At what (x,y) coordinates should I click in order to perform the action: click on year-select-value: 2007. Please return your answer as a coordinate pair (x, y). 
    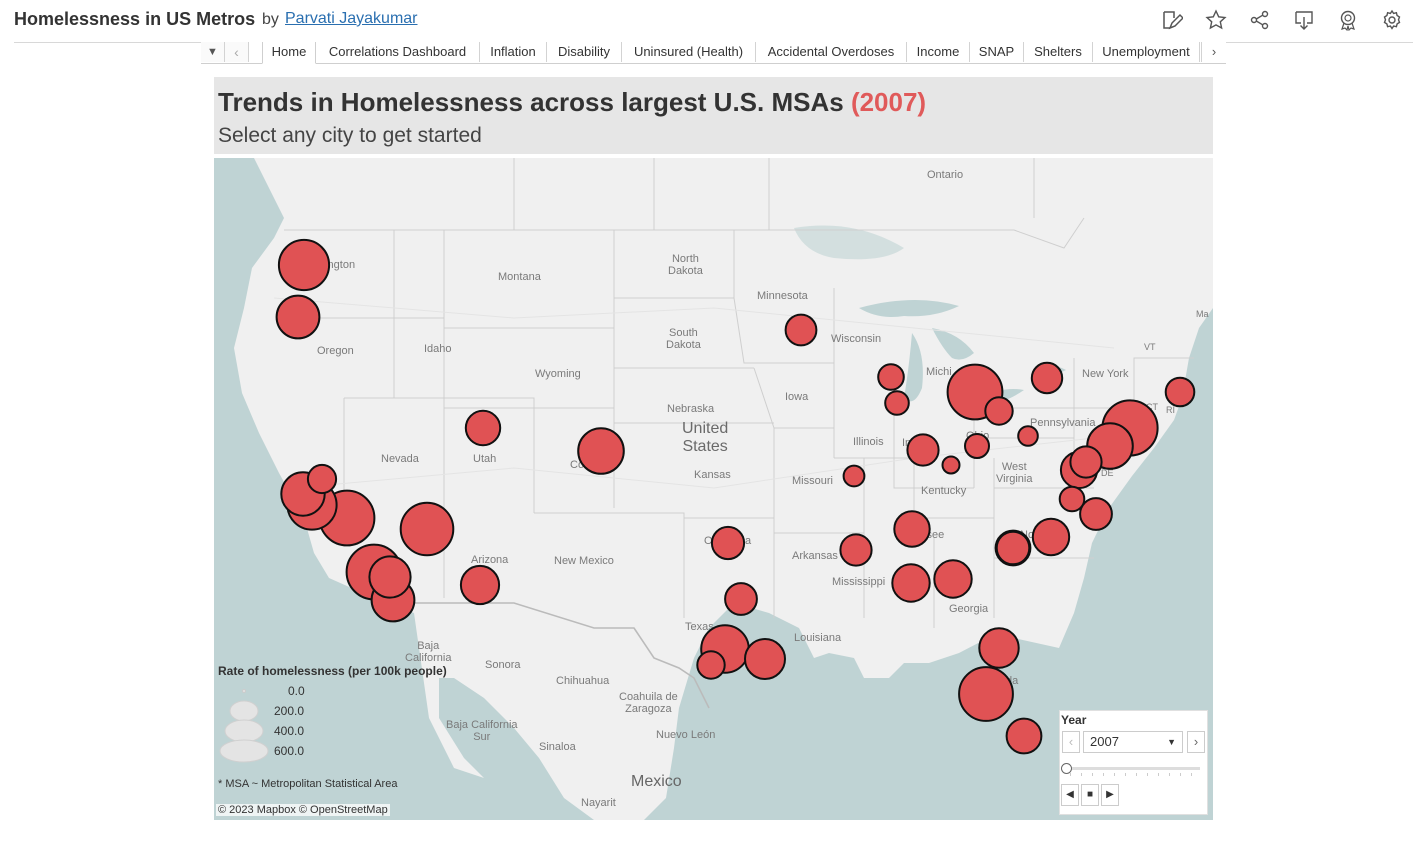
    Looking at the image, I should click on (1104, 741).